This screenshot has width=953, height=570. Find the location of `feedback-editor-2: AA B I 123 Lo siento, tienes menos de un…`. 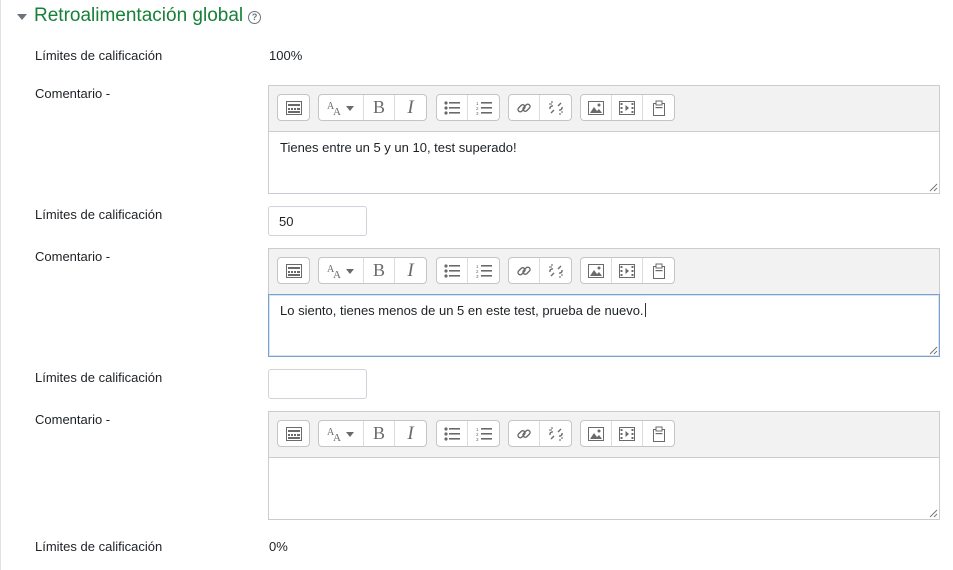

feedback-editor-2: AA B I 123 Lo siento, tienes menos de un… is located at coordinates (604, 302).